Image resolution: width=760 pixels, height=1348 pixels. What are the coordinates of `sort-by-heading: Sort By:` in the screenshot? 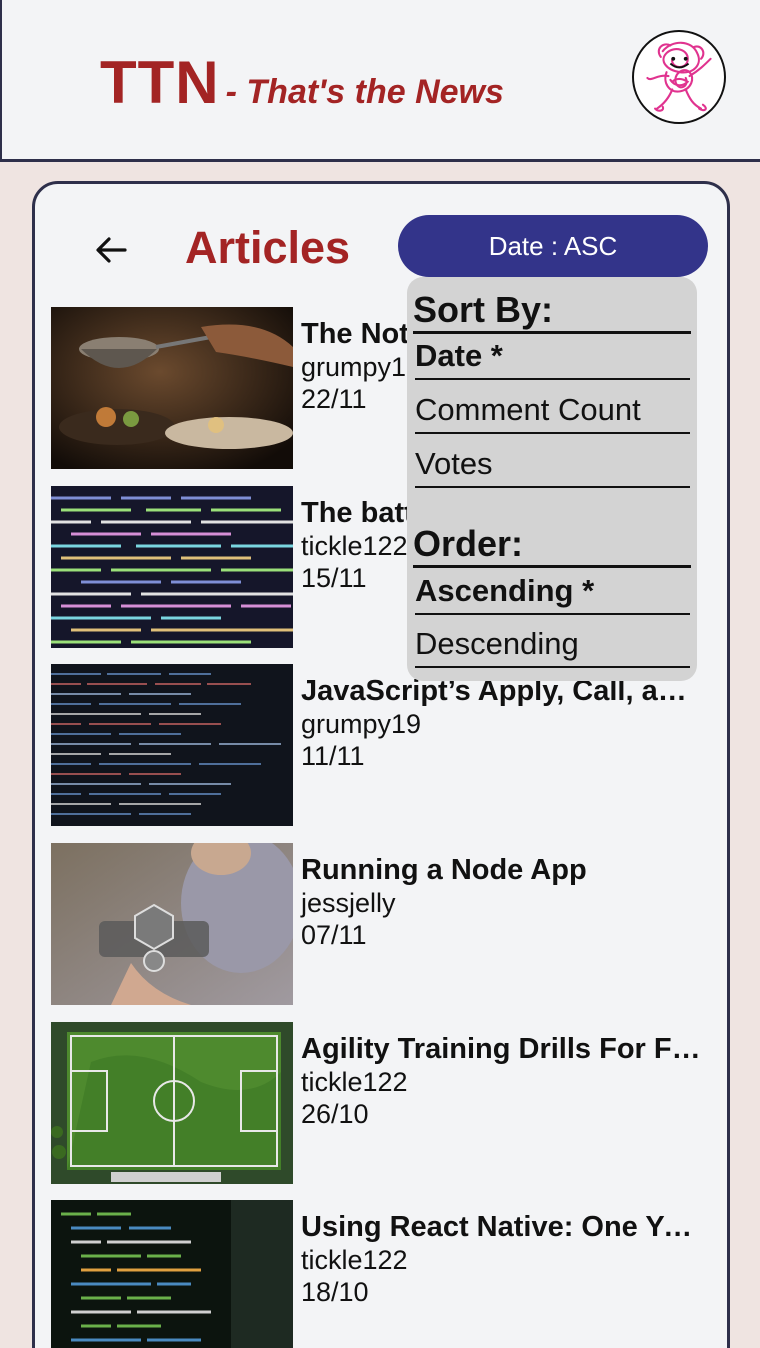 It's located at (552, 311).